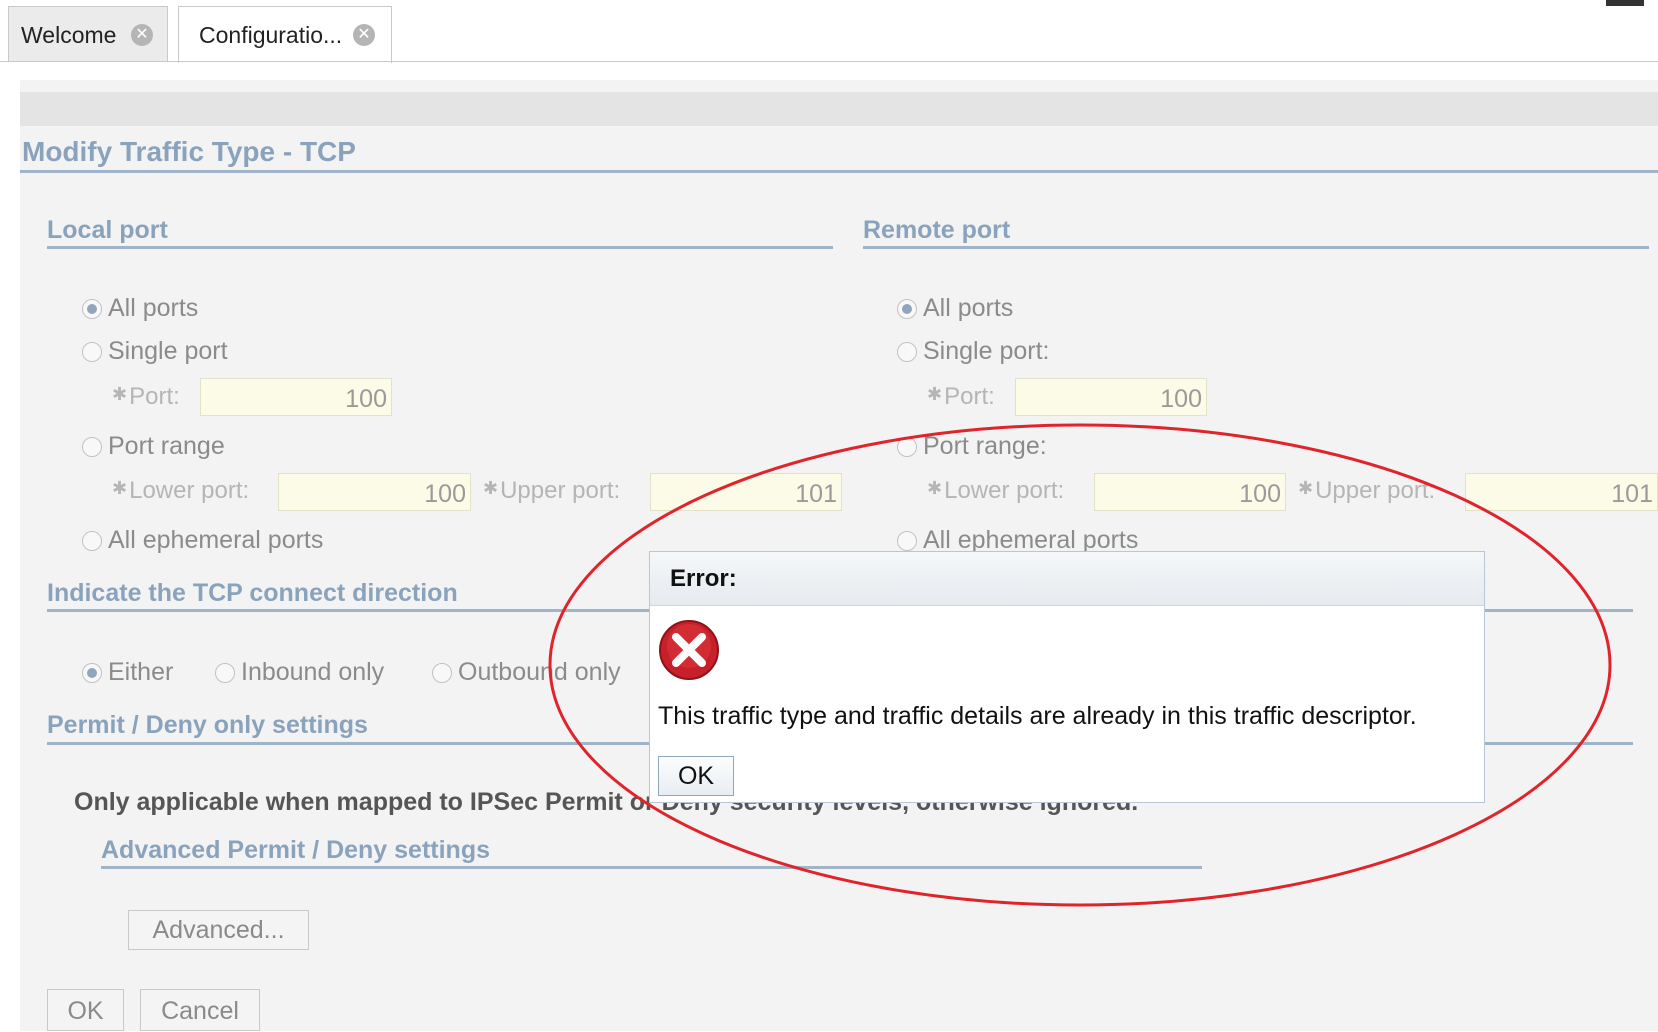 This screenshot has width=1658, height=1032. Describe the element at coordinates (440, 247) in the screenshot. I see `local-port-rule` at that location.